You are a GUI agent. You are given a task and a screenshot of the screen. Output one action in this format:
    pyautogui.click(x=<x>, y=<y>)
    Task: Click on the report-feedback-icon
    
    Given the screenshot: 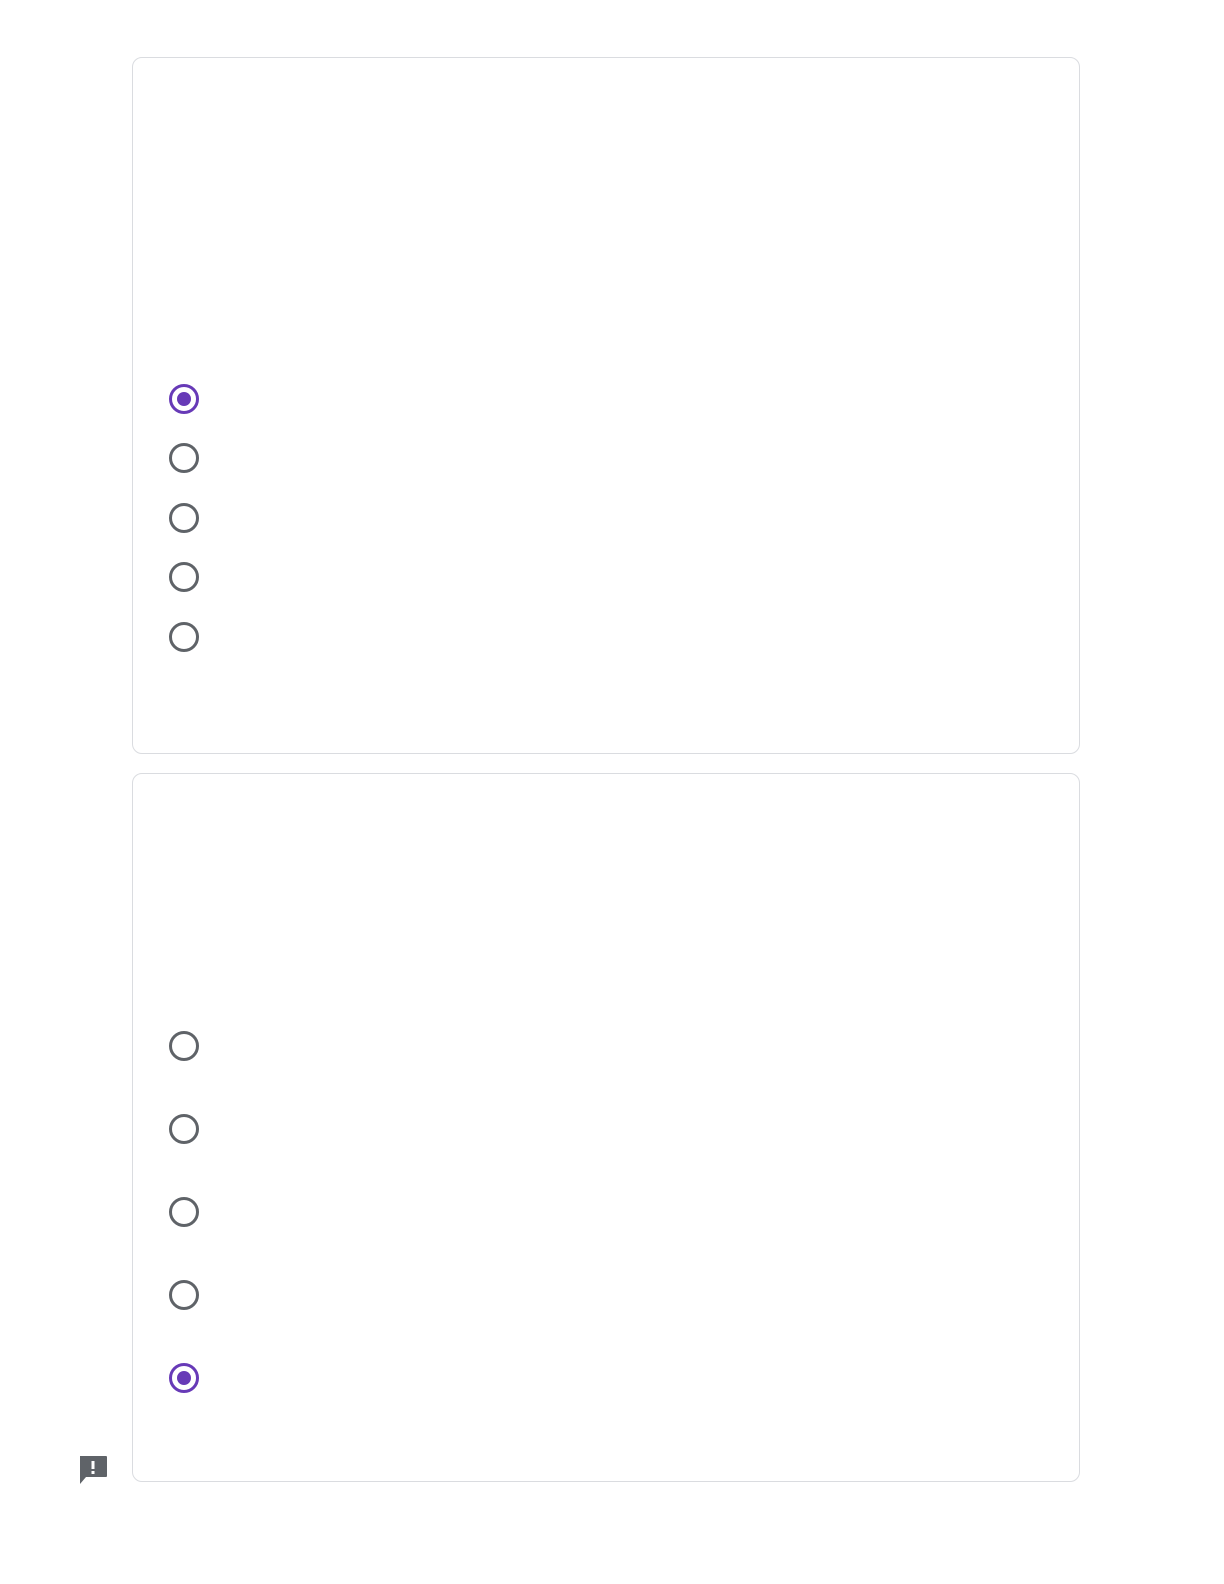 What is the action you would take?
    pyautogui.click(x=93, y=1470)
    